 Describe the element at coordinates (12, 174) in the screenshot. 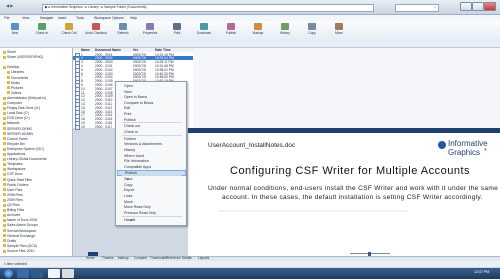

I see `sidebar-item: CSF Docs` at that location.